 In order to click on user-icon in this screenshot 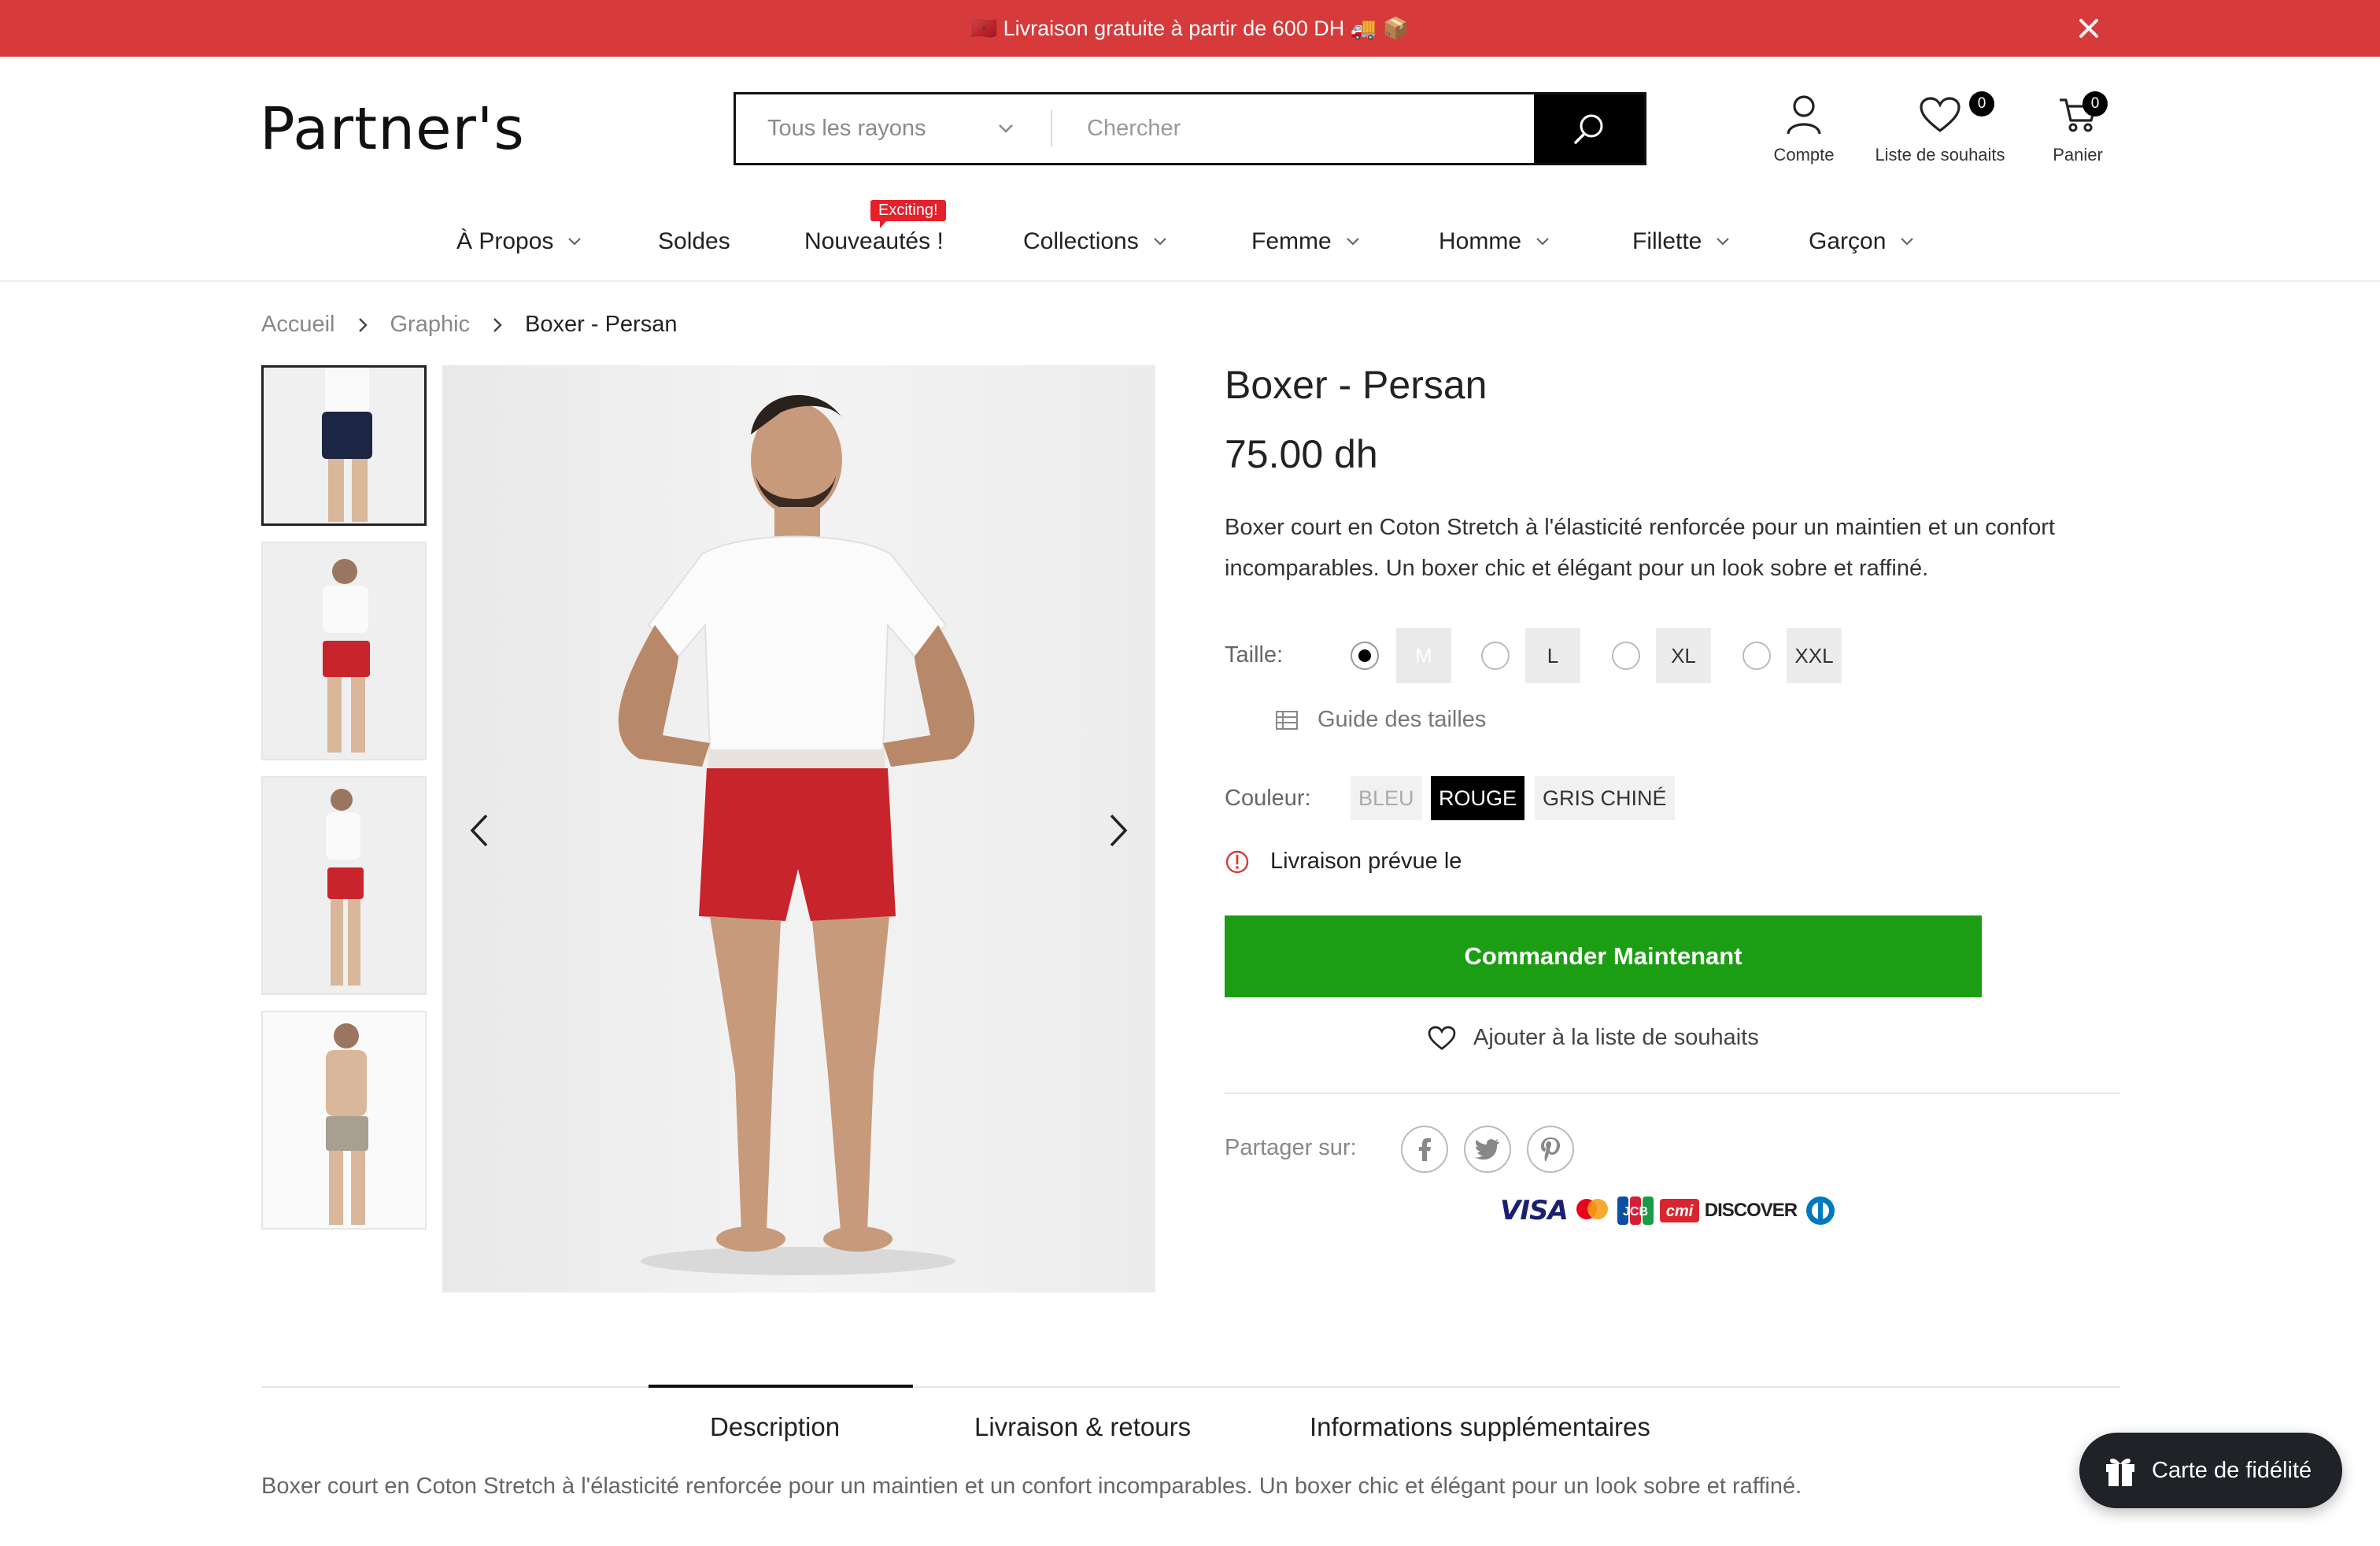, I will do `click(1804, 115)`.